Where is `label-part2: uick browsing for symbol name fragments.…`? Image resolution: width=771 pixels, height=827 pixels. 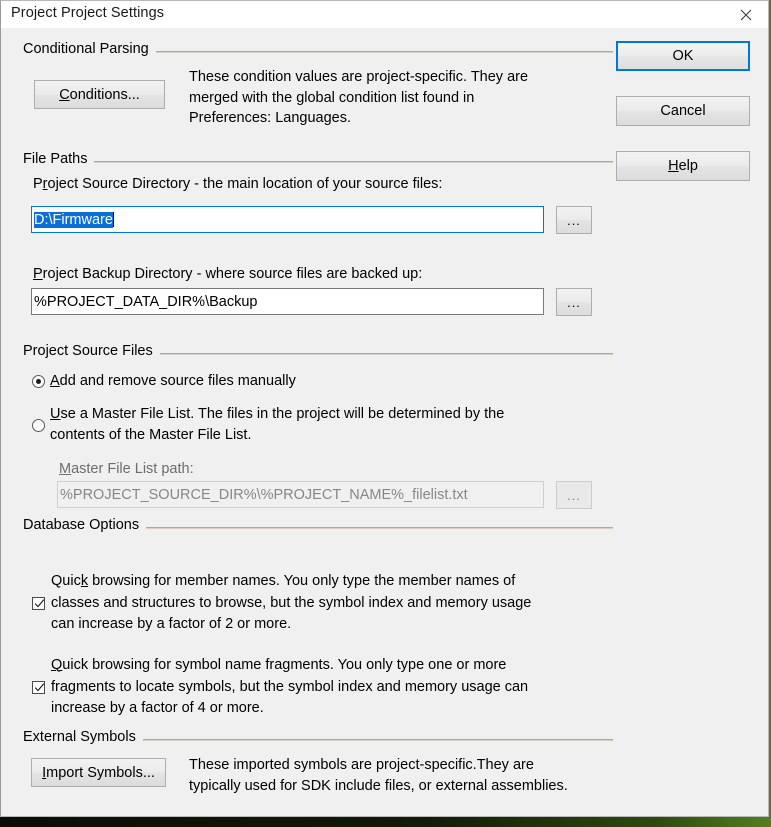 label-part2: uick browsing for symbol name fragments.… is located at coordinates (290, 686).